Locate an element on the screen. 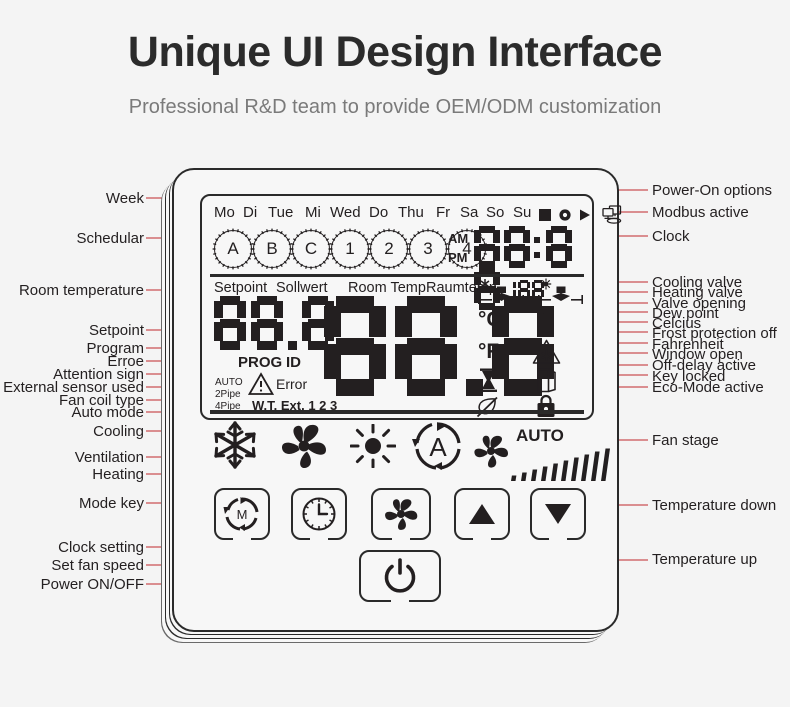 This screenshot has width=790, height=707. svg-text: M is located at coordinates (242, 514).